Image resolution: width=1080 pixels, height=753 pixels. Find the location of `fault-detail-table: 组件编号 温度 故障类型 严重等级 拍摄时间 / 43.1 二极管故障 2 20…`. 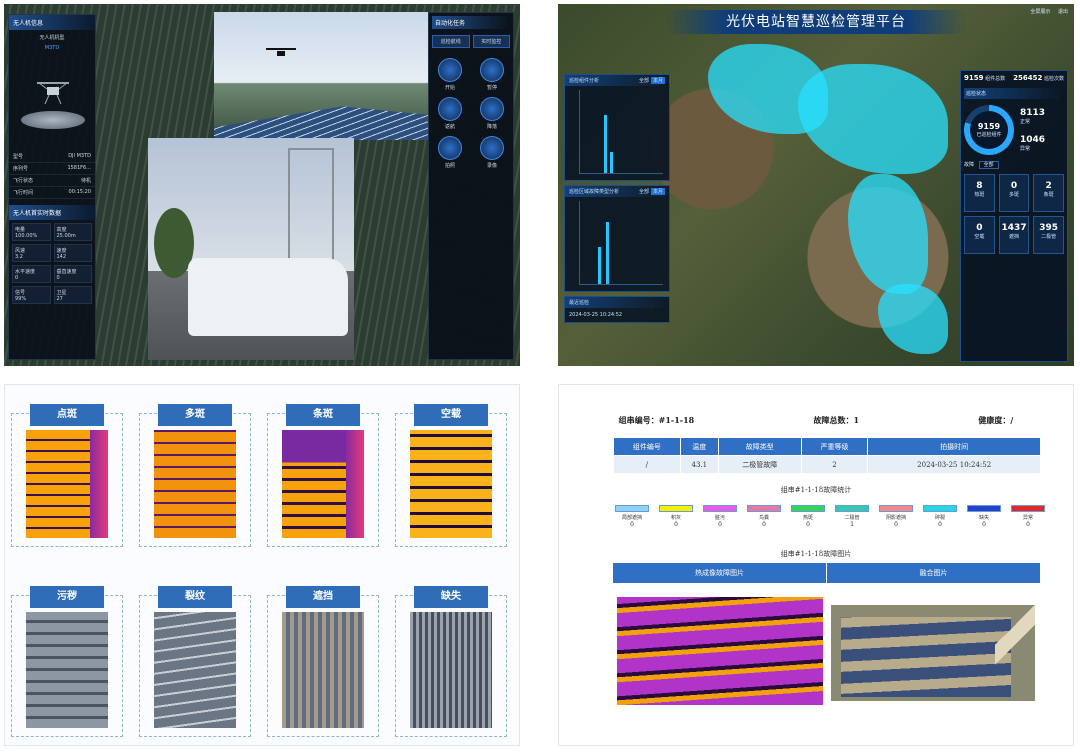

fault-detail-table: 组件编号 温度 故障类型 严重等级 拍摄时间 / 43.1 二极管故障 2 20… is located at coordinates (827, 455).